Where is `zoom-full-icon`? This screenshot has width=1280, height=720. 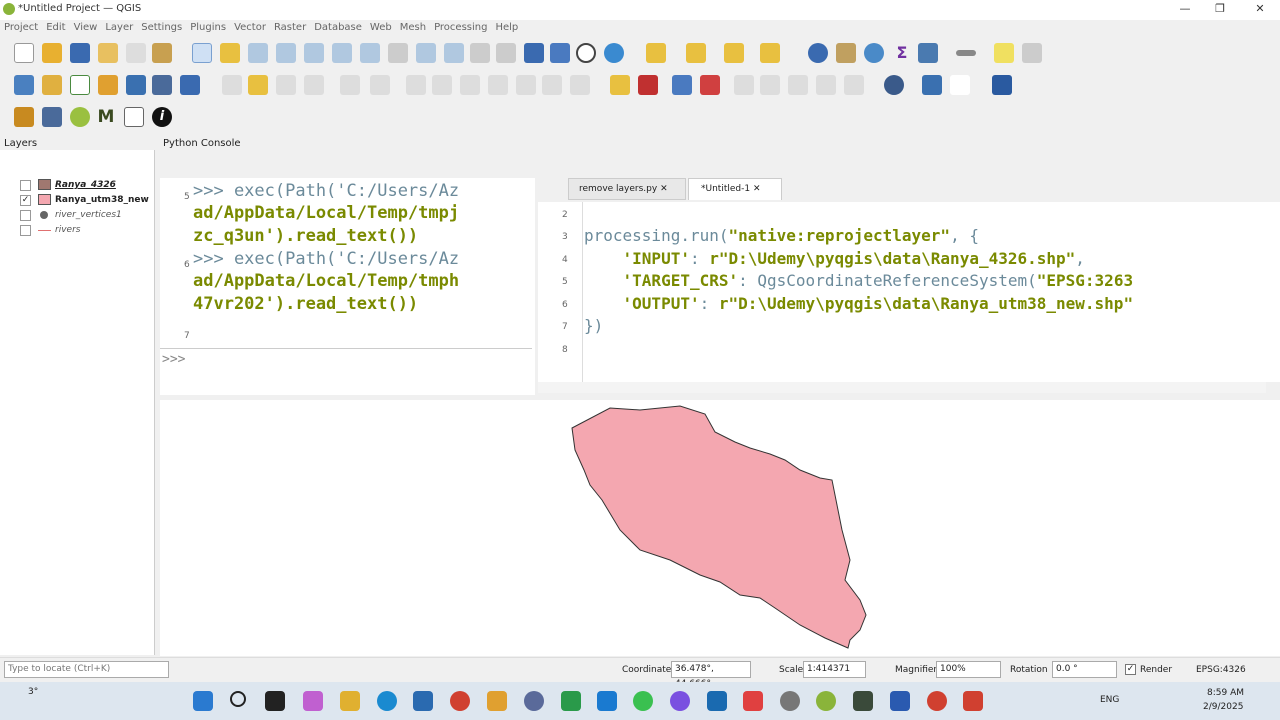 zoom-full-icon is located at coordinates (314, 53).